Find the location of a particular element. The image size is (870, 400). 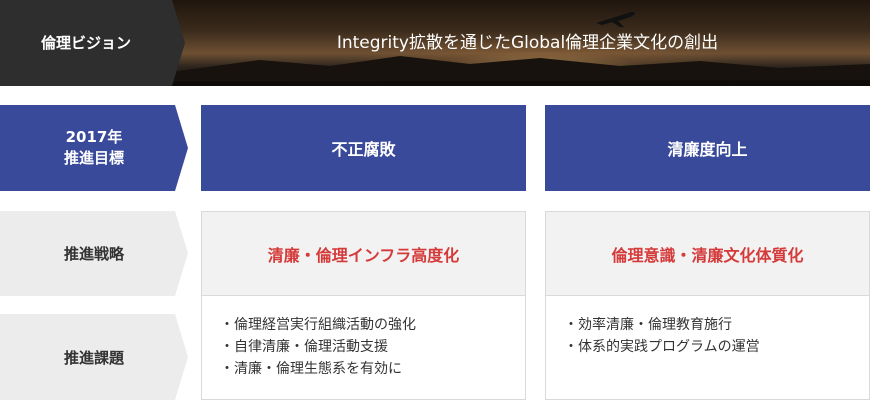

task-row-label: 推進課題 is located at coordinates (94, 357).